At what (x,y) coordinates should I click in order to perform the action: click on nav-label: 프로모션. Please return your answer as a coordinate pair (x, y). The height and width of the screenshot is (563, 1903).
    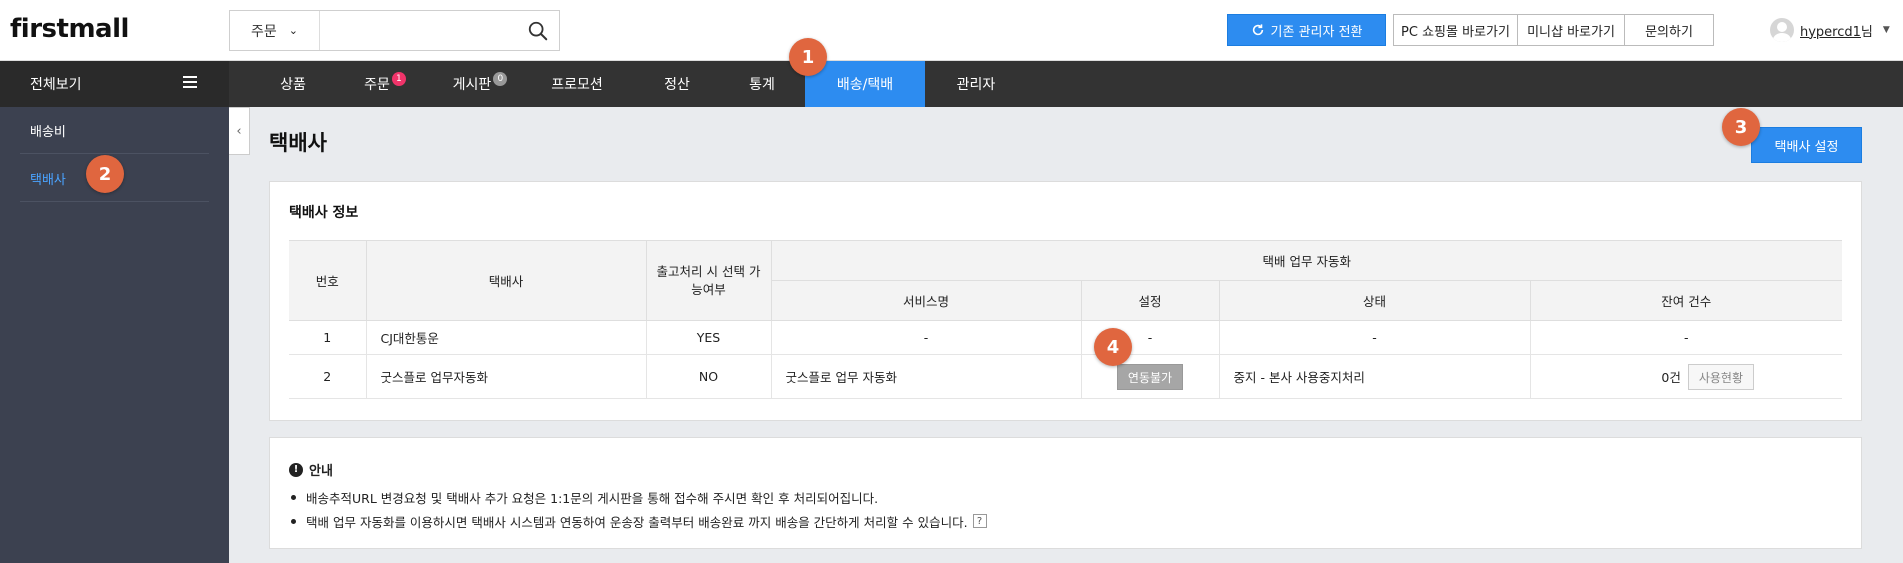
    Looking at the image, I should click on (577, 85).